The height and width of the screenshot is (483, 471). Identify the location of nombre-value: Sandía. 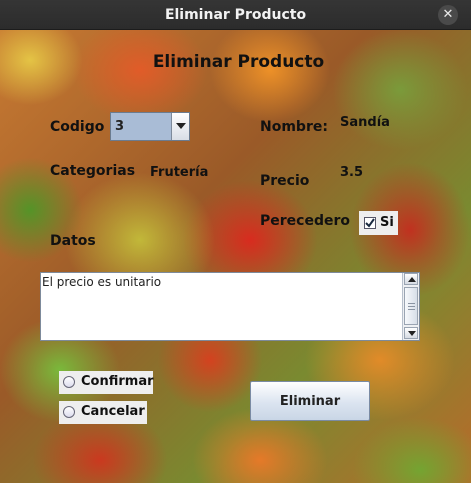
(365, 122).